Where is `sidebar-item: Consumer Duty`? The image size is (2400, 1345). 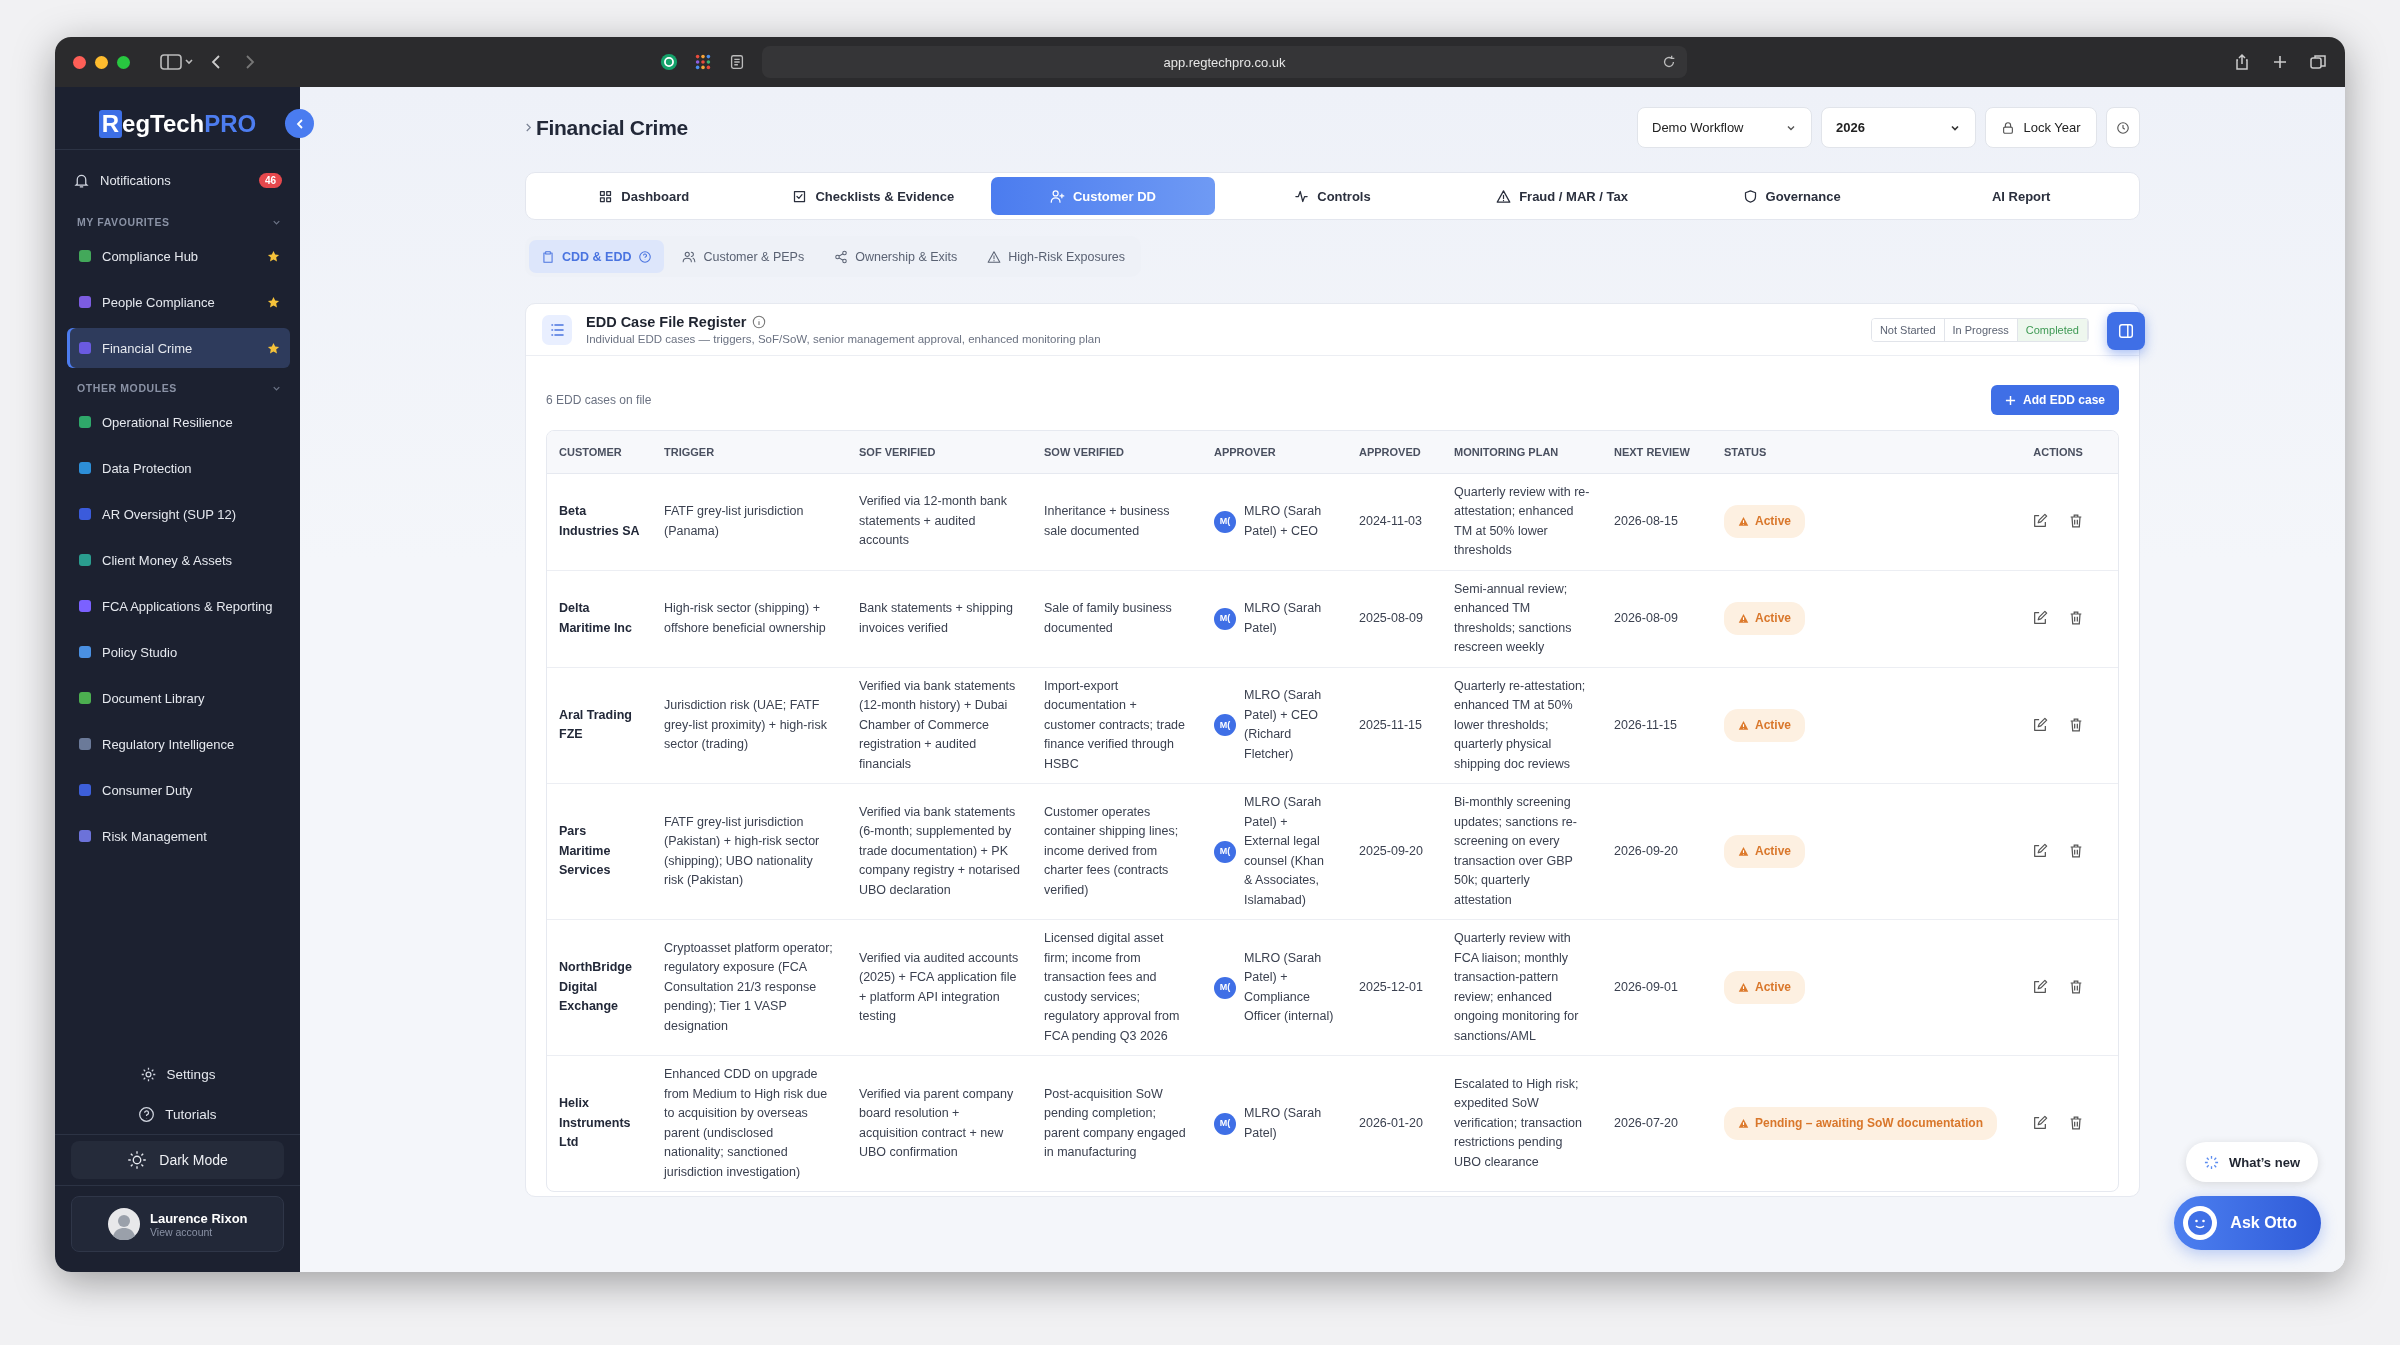
sidebar-item: Consumer Duty is located at coordinates (178, 790).